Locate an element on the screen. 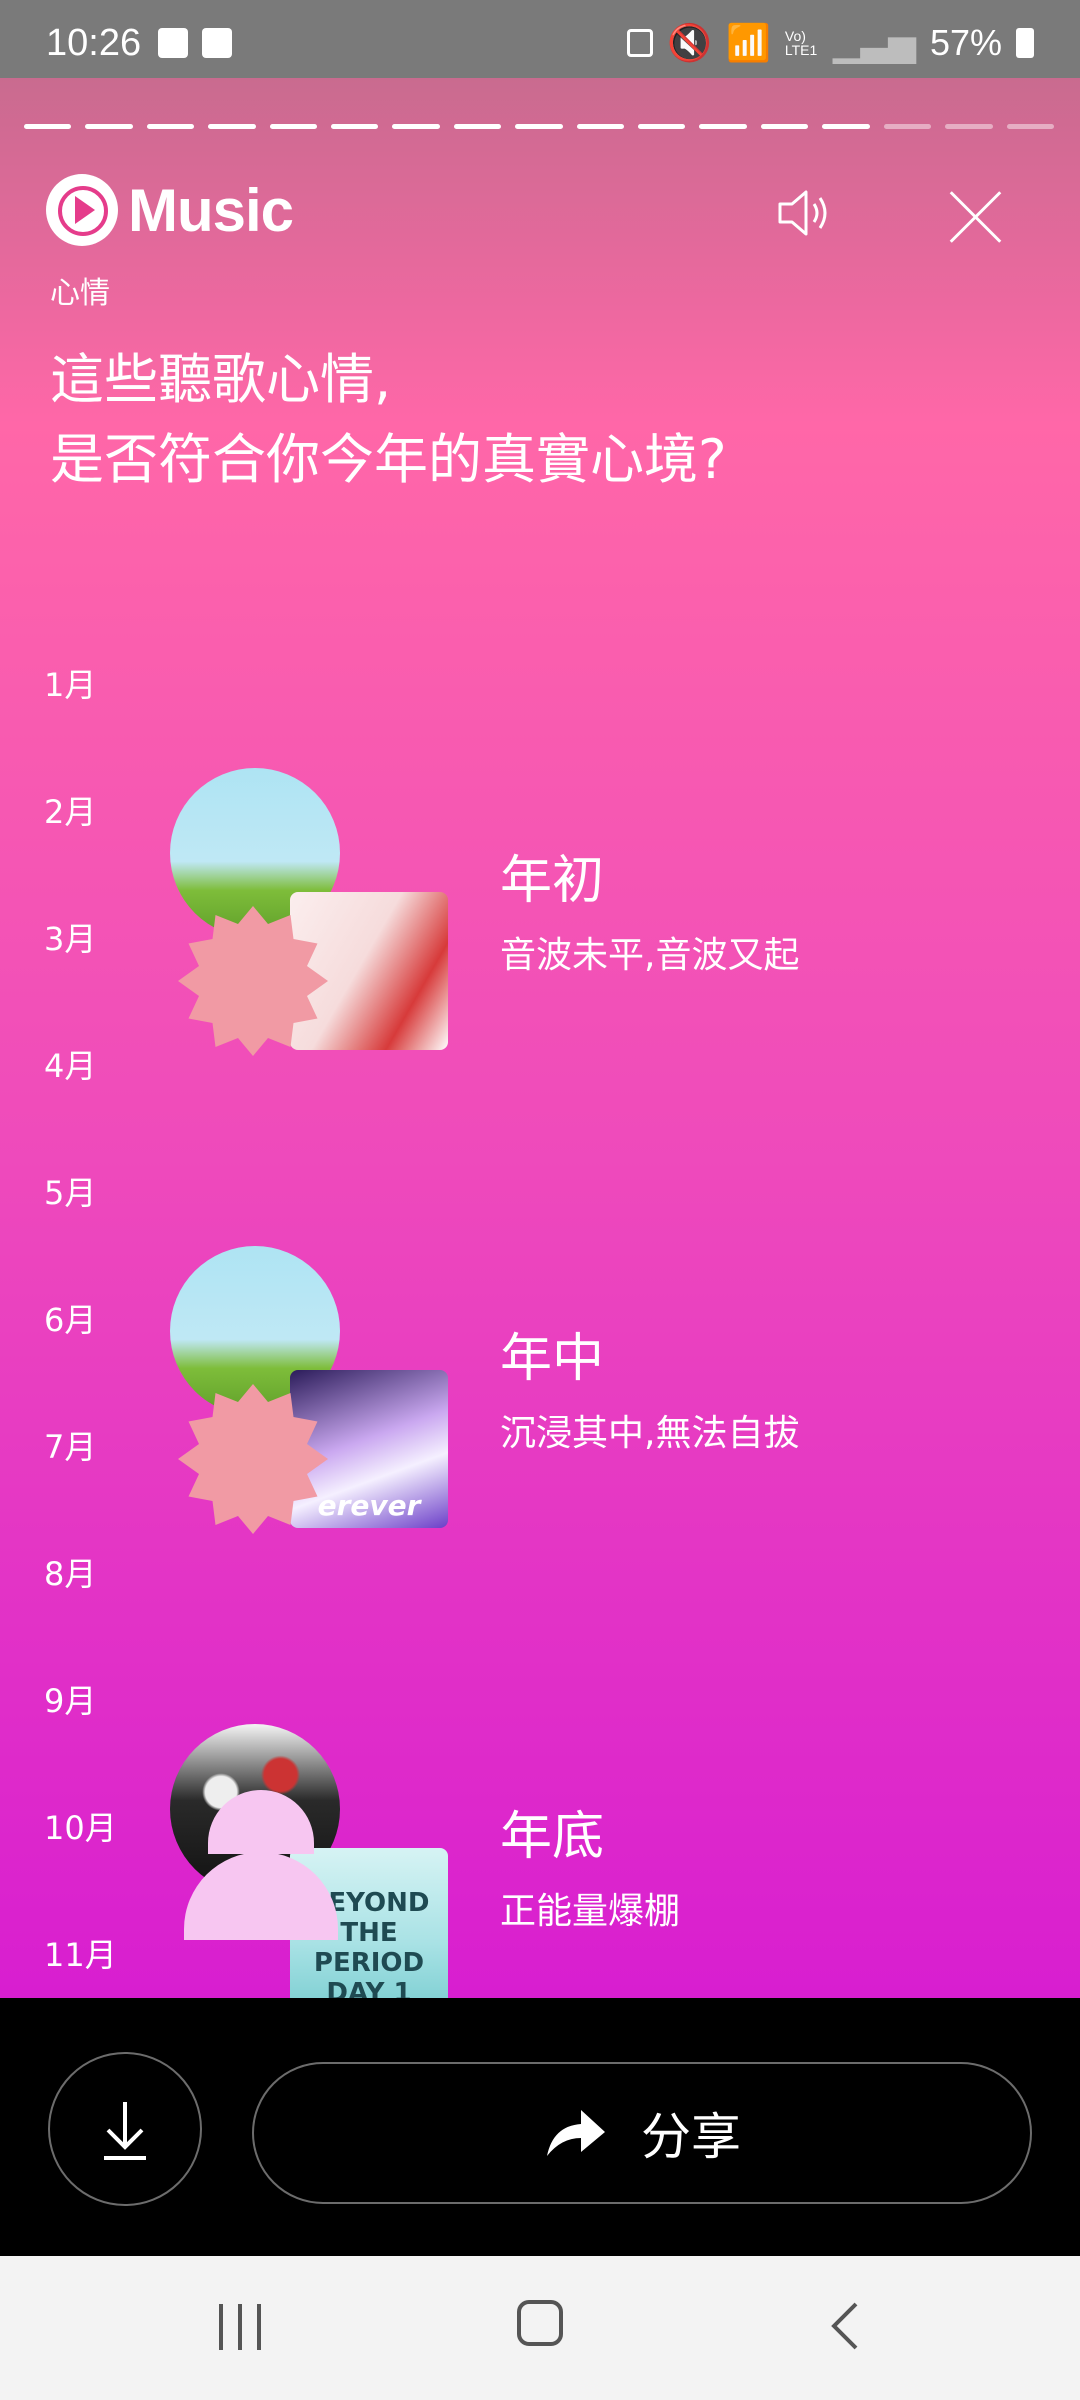 This screenshot has height=2400, width=1080. status-time: 10:26 is located at coordinates (94, 43).